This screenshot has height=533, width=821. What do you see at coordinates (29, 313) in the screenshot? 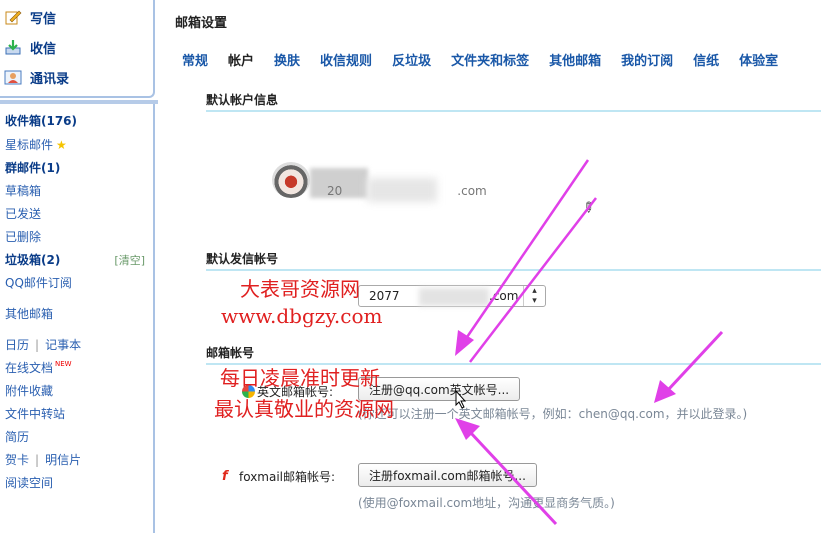
I see `folder-other-mailboxes: 其他邮箱` at bounding box center [29, 313].